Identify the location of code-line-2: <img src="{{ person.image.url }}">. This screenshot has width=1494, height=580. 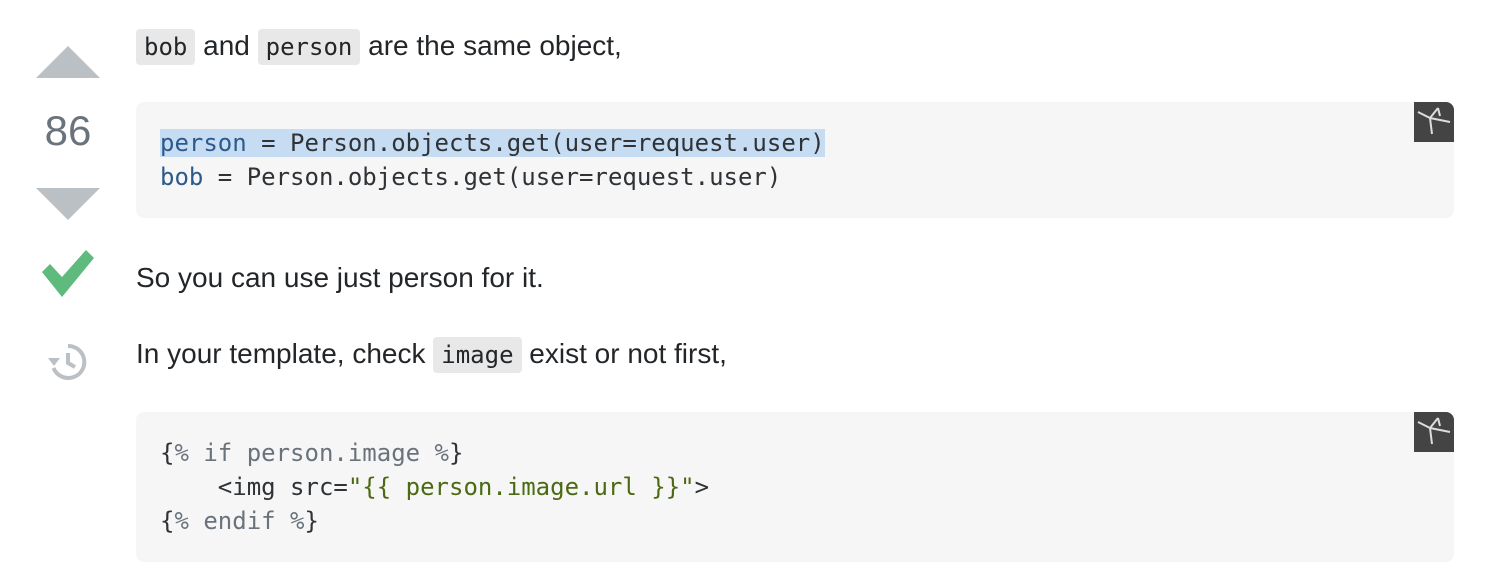
(795, 487).